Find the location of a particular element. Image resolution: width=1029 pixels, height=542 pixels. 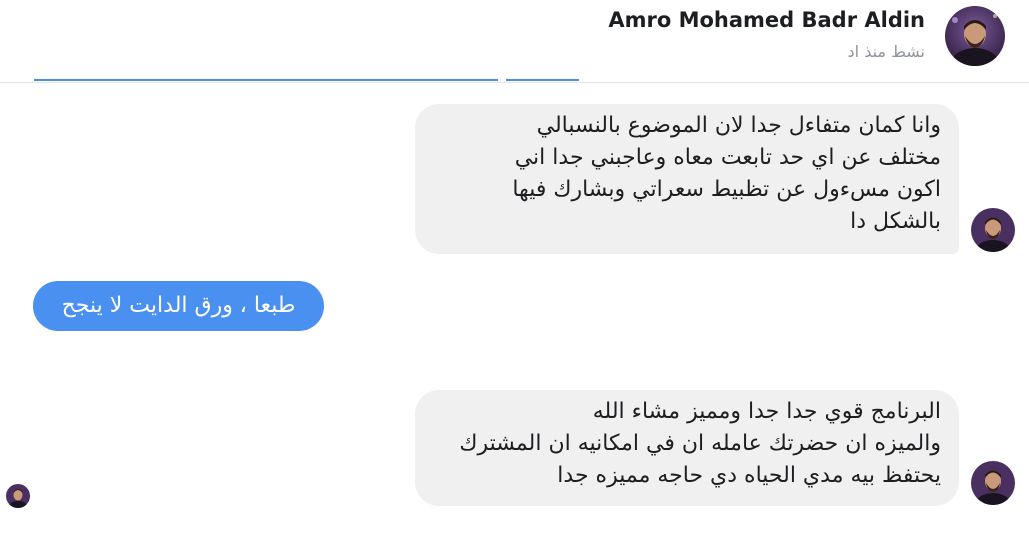

message-line: يحتفظ بيه مدي الحياه دي حاجه مميزه جدا is located at coordinates (749, 475).